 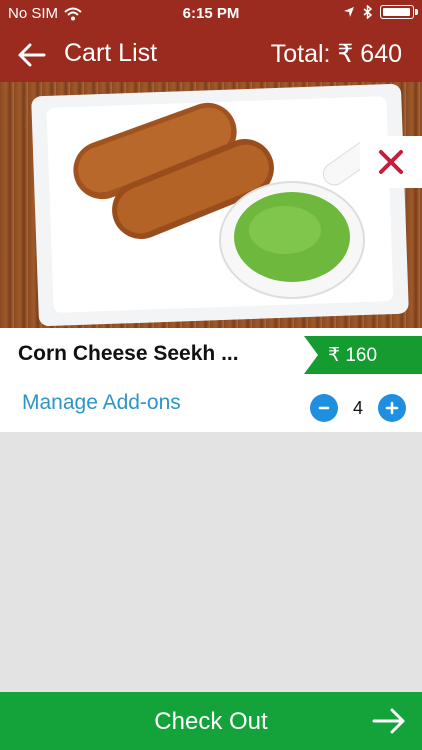 I want to click on quantity-value: 4, so click(x=357, y=407).